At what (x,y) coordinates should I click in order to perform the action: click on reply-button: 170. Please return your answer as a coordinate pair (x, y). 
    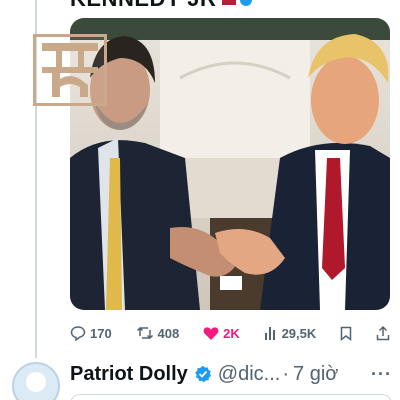
    Looking at the image, I should click on (91, 333).